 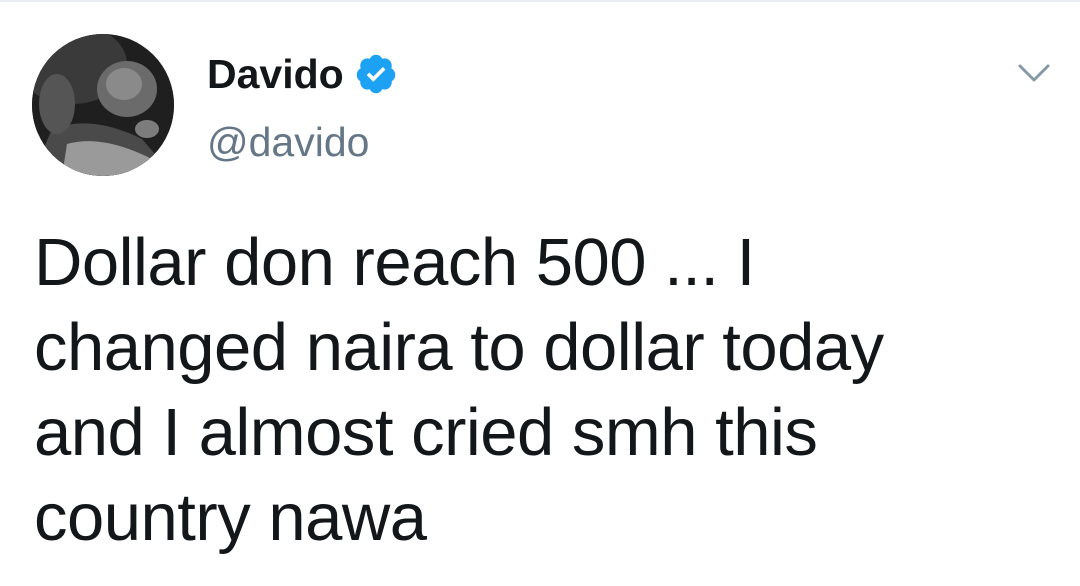 What do you see at coordinates (540, 1) in the screenshot?
I see `top-divider` at bounding box center [540, 1].